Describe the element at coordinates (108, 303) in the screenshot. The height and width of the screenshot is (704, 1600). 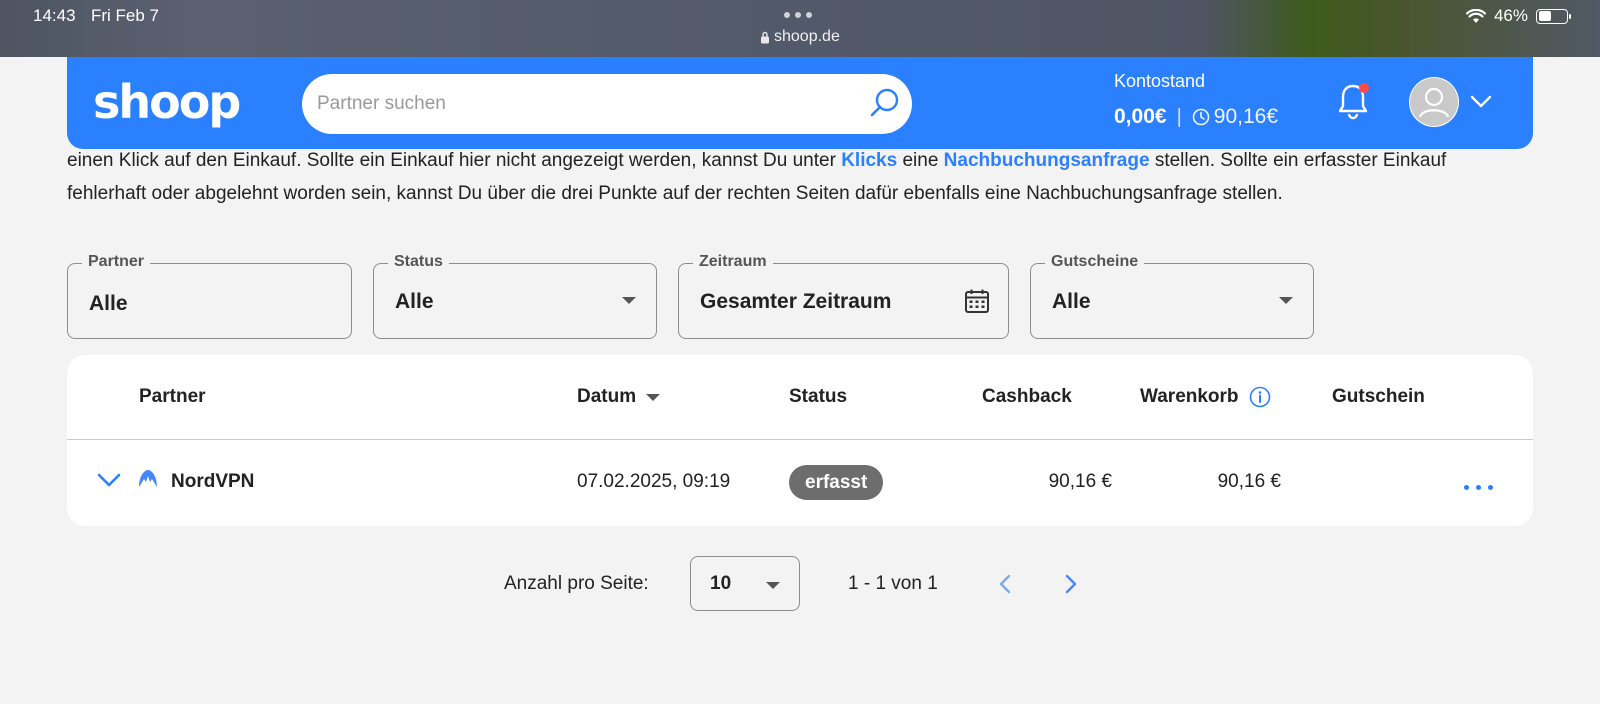
I see `partner-filter-value: Alle` at that location.